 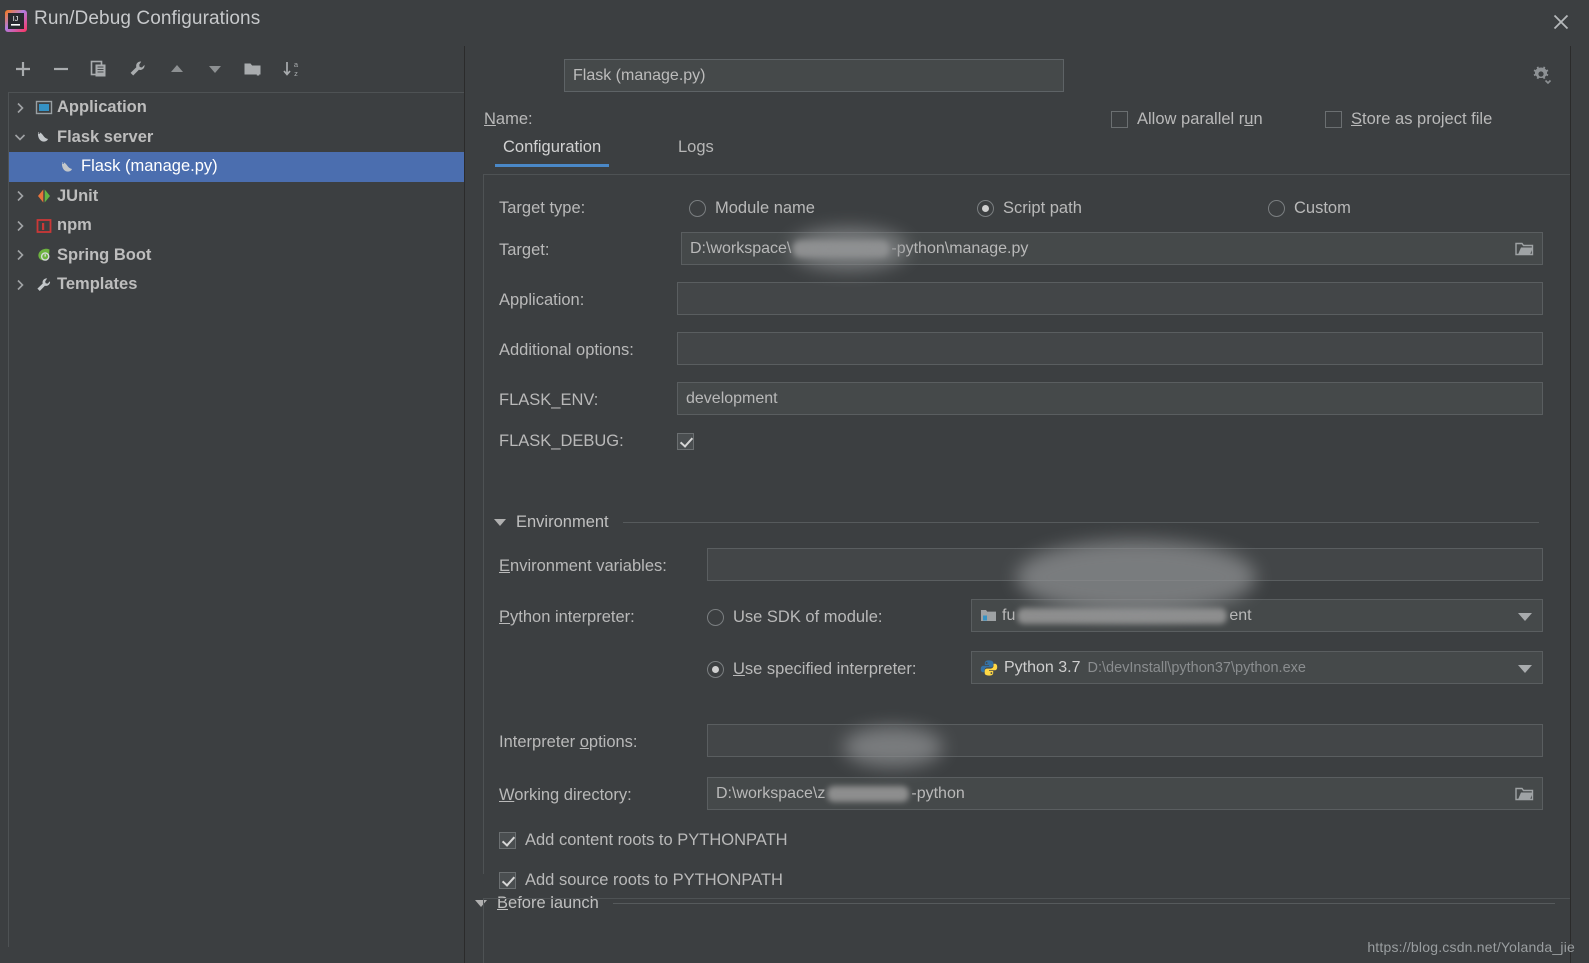 What do you see at coordinates (61, 69) in the screenshot?
I see `remove-configuration-button` at bounding box center [61, 69].